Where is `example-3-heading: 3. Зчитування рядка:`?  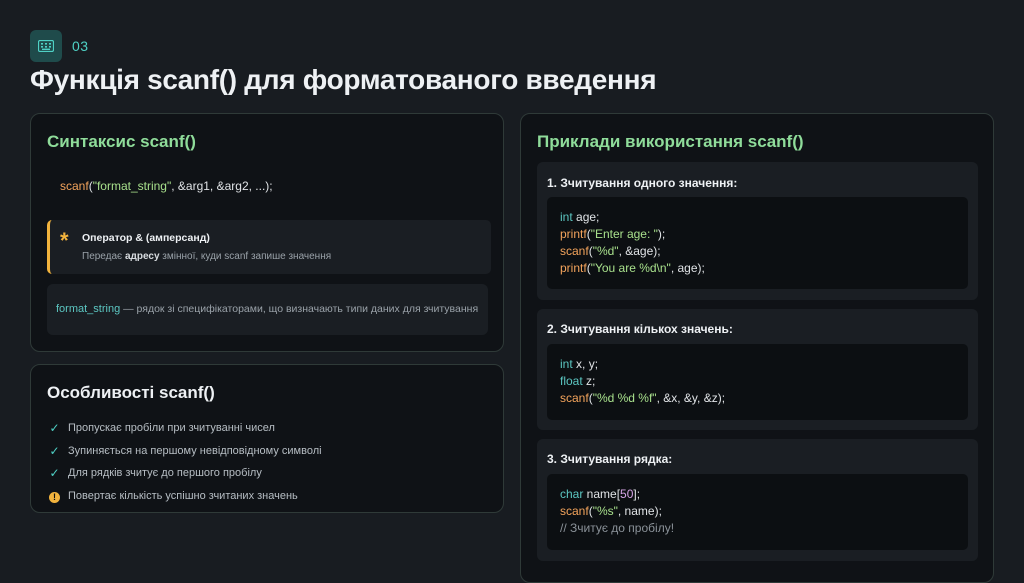
example-3-heading: 3. Зчитування рядка: is located at coordinates (610, 459).